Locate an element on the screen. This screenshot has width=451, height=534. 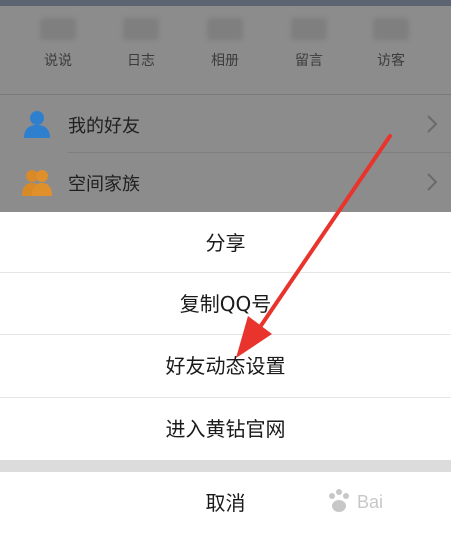
tab-label: 日志 is located at coordinates (141, 61).